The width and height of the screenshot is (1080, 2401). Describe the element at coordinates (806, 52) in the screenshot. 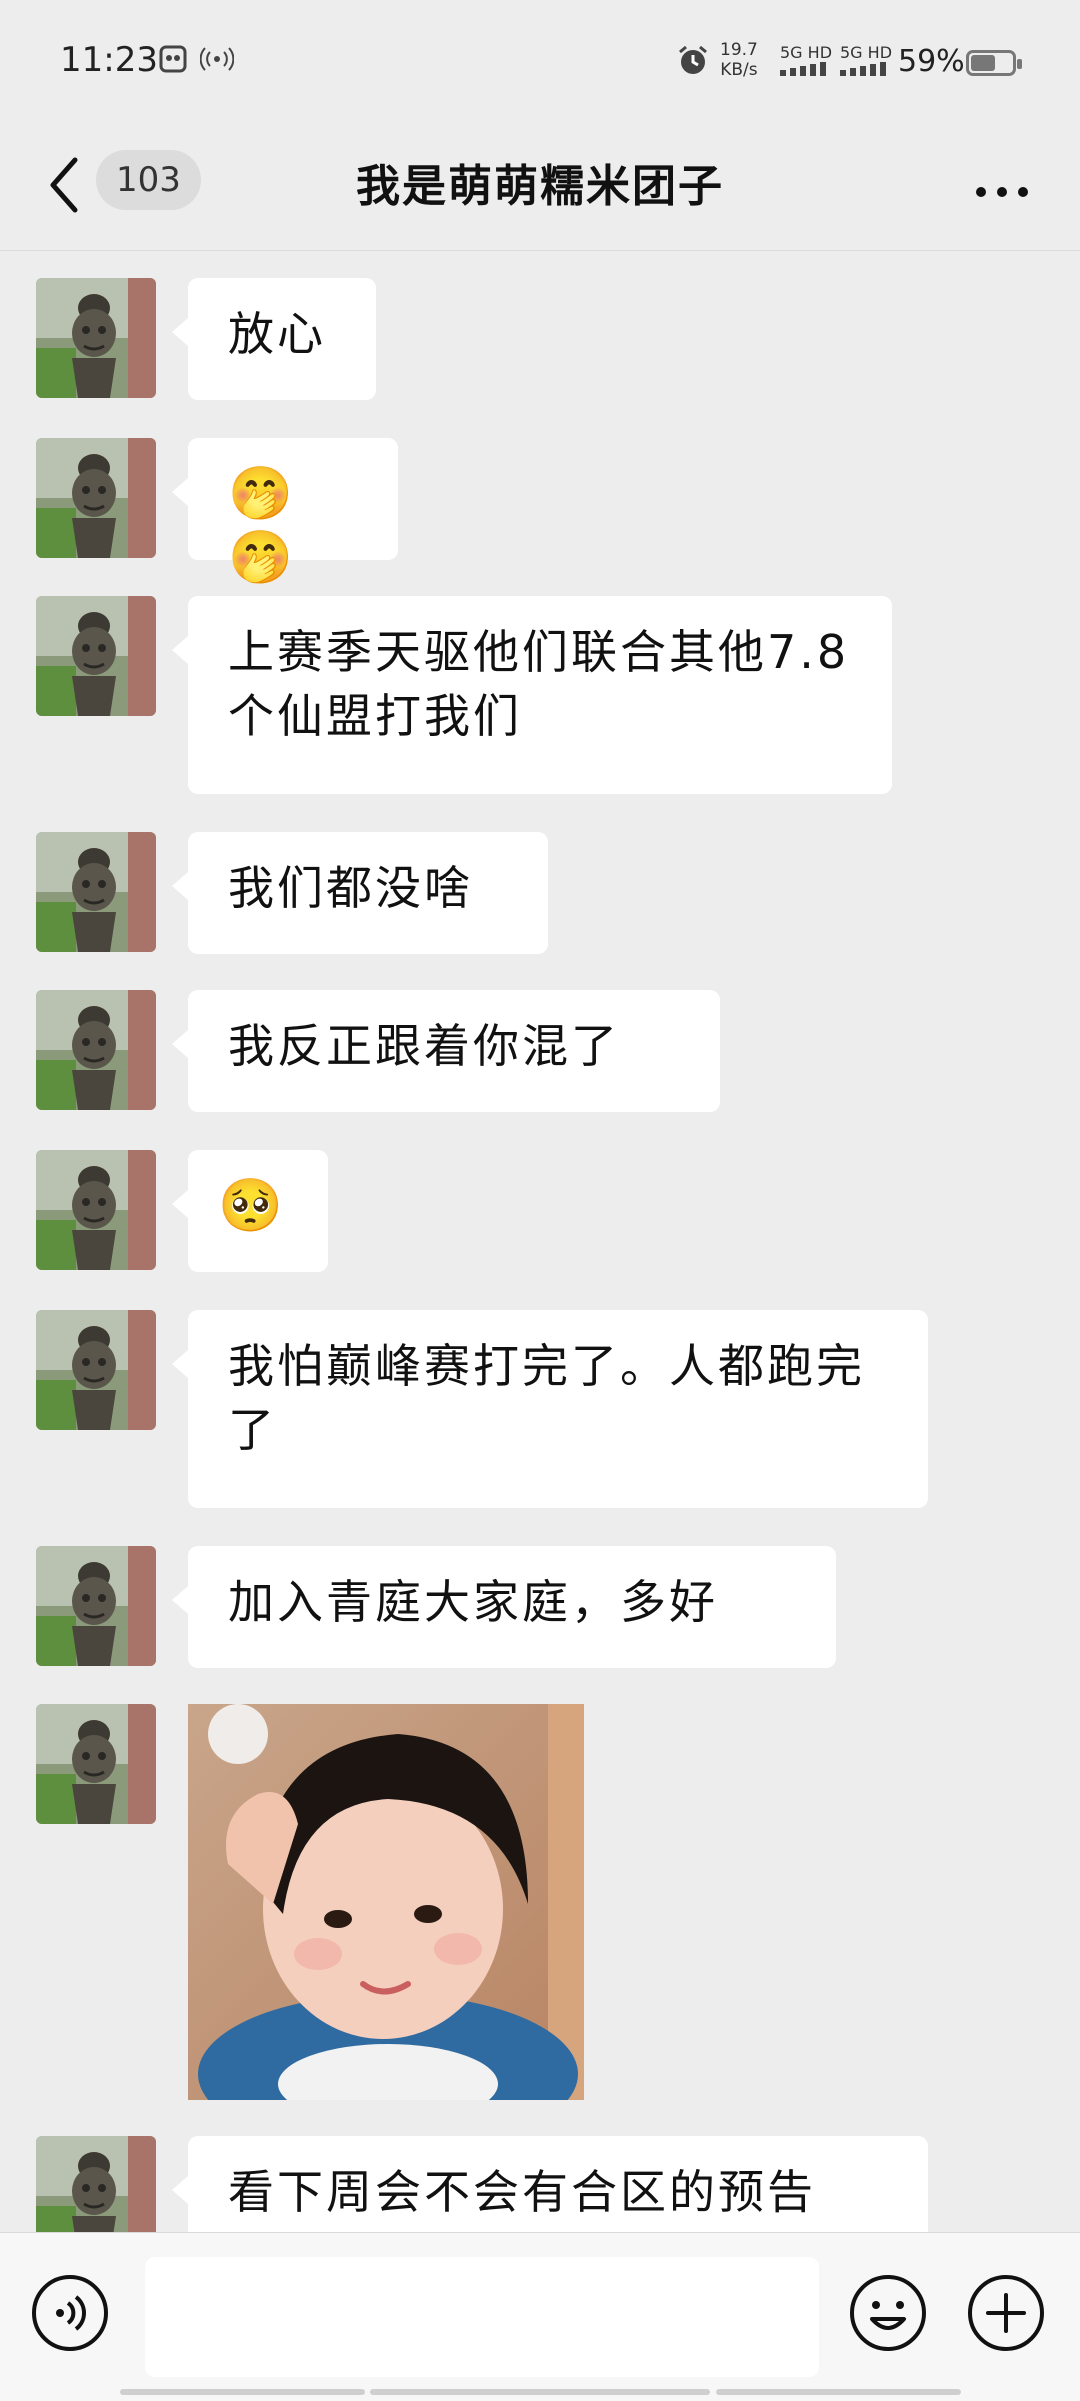

I see `signal-1-label: 5G HD` at that location.